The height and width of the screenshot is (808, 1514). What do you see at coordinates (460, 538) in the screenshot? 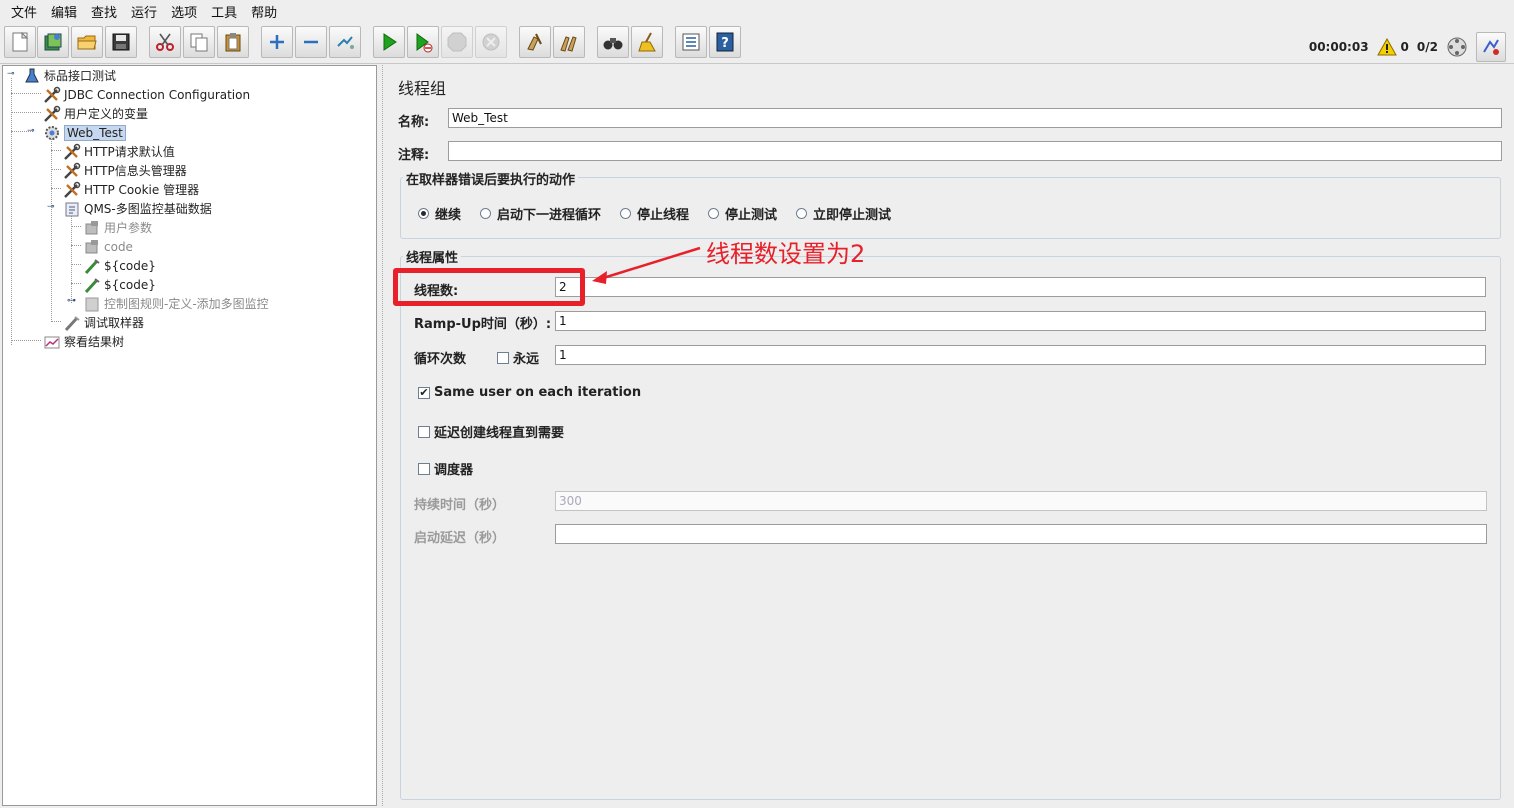
I see `startup-delay-label: 启动延迟（秒）` at bounding box center [460, 538].